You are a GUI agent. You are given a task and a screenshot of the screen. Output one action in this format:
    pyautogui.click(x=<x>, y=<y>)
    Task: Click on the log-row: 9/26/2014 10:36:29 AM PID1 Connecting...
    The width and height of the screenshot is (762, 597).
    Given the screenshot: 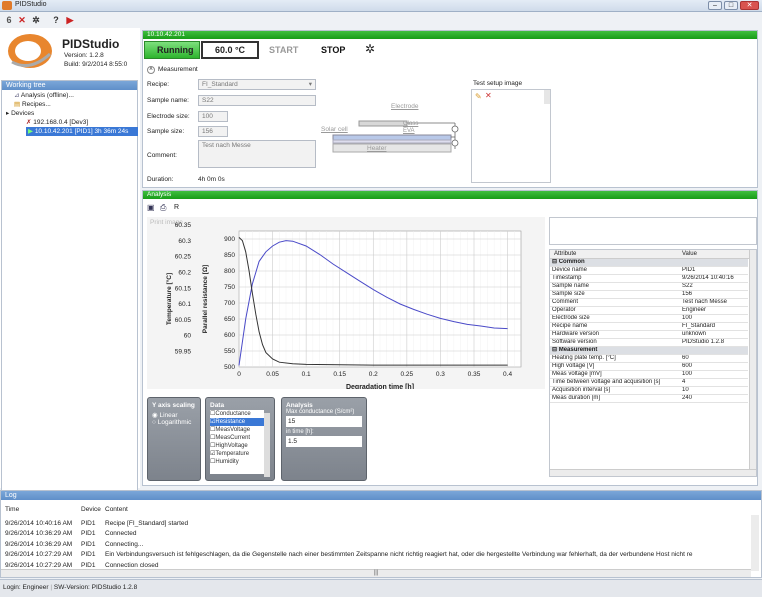 What is the action you would take?
    pyautogui.click(x=375, y=544)
    